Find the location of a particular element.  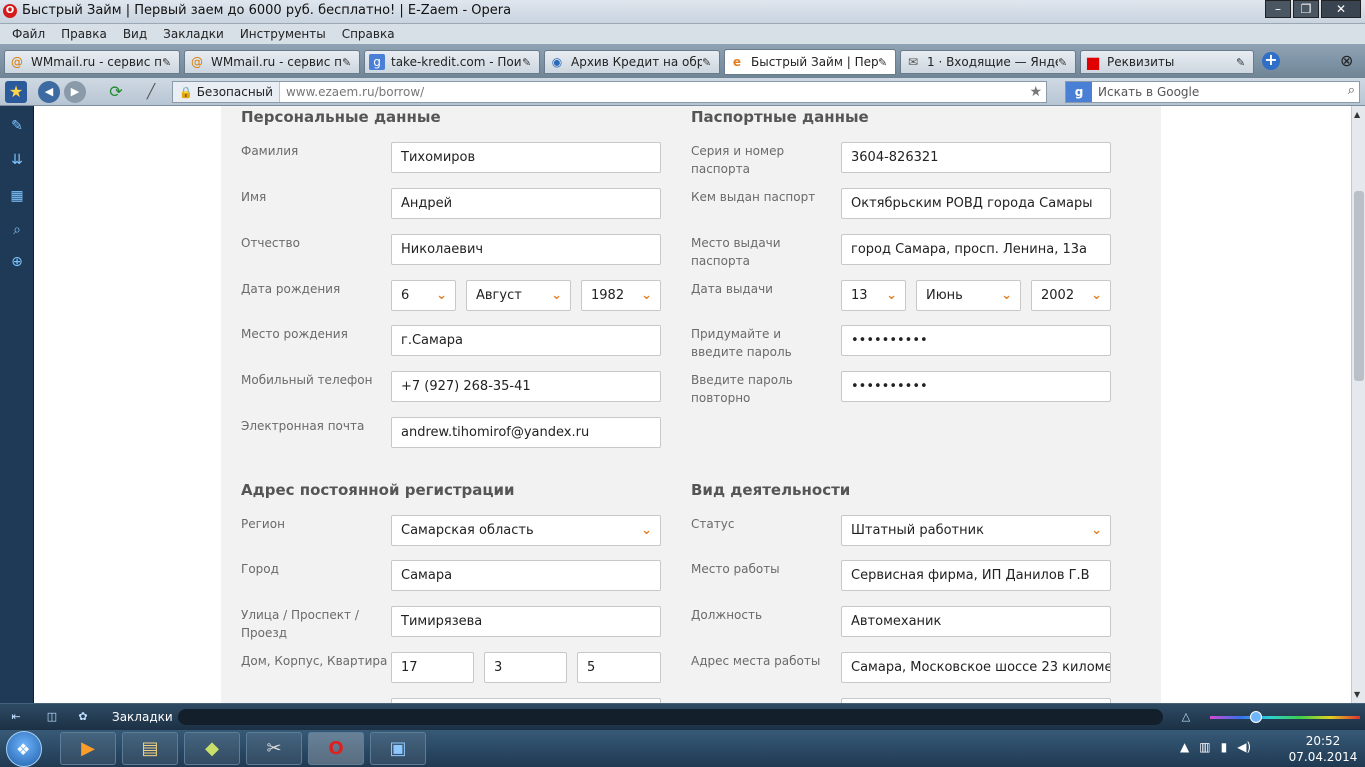

panels-icon: ▦ is located at coordinates (17, 196).